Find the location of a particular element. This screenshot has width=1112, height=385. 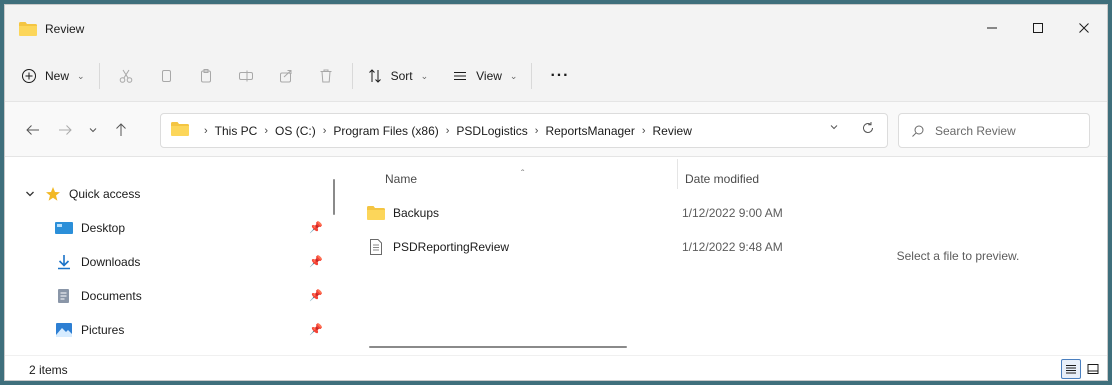

sort-button: Sort ⌄ is located at coordinates (398, 76).